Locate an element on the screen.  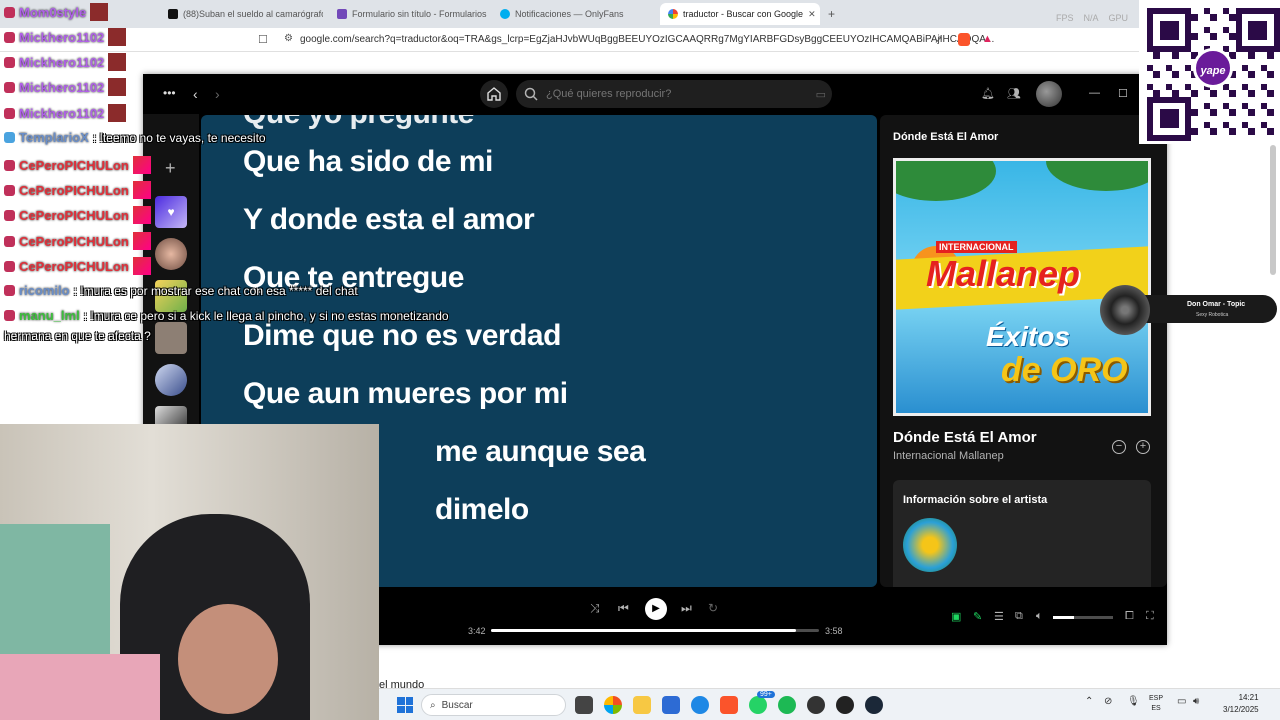
now-playing-view-icon: ▣ is located at coordinates (956, 616).